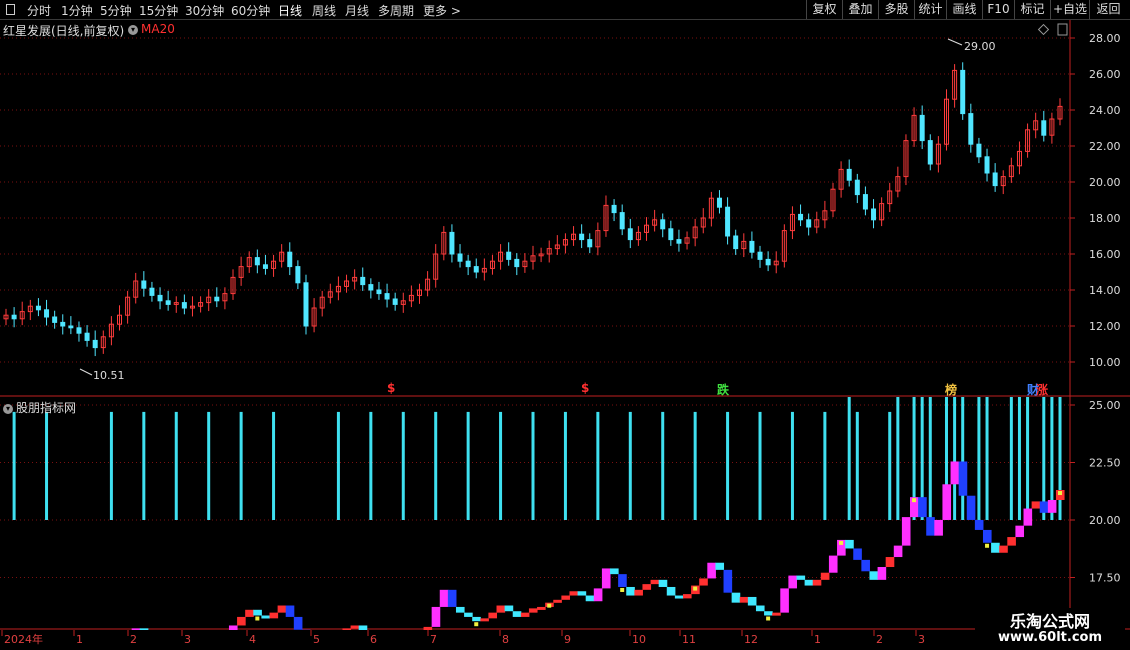  What do you see at coordinates (1069, 9) in the screenshot?
I see `add-watchlist-button: +自选` at bounding box center [1069, 9].